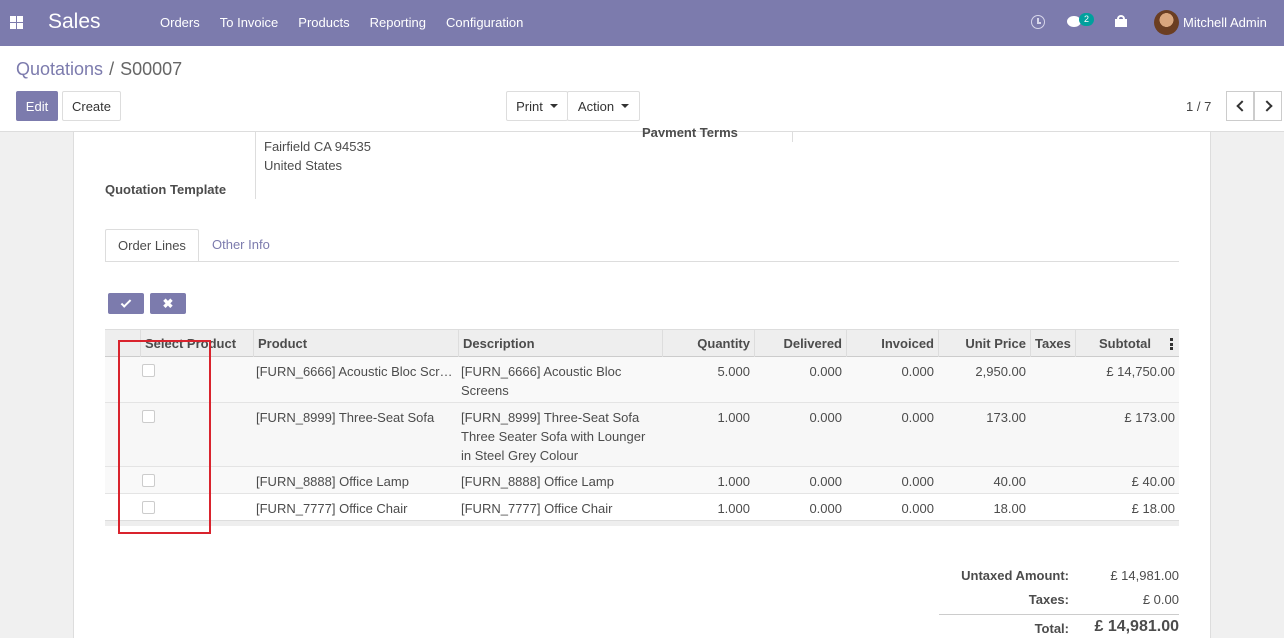 Image resolution: width=1284 pixels, height=638 pixels. I want to click on chat-count-badge: 2, so click(1087, 19).